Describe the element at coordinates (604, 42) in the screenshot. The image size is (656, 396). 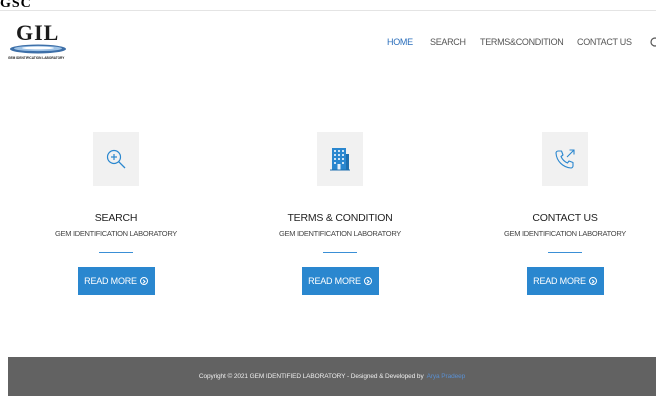
I see `nav-contact-us: Contact Us` at that location.